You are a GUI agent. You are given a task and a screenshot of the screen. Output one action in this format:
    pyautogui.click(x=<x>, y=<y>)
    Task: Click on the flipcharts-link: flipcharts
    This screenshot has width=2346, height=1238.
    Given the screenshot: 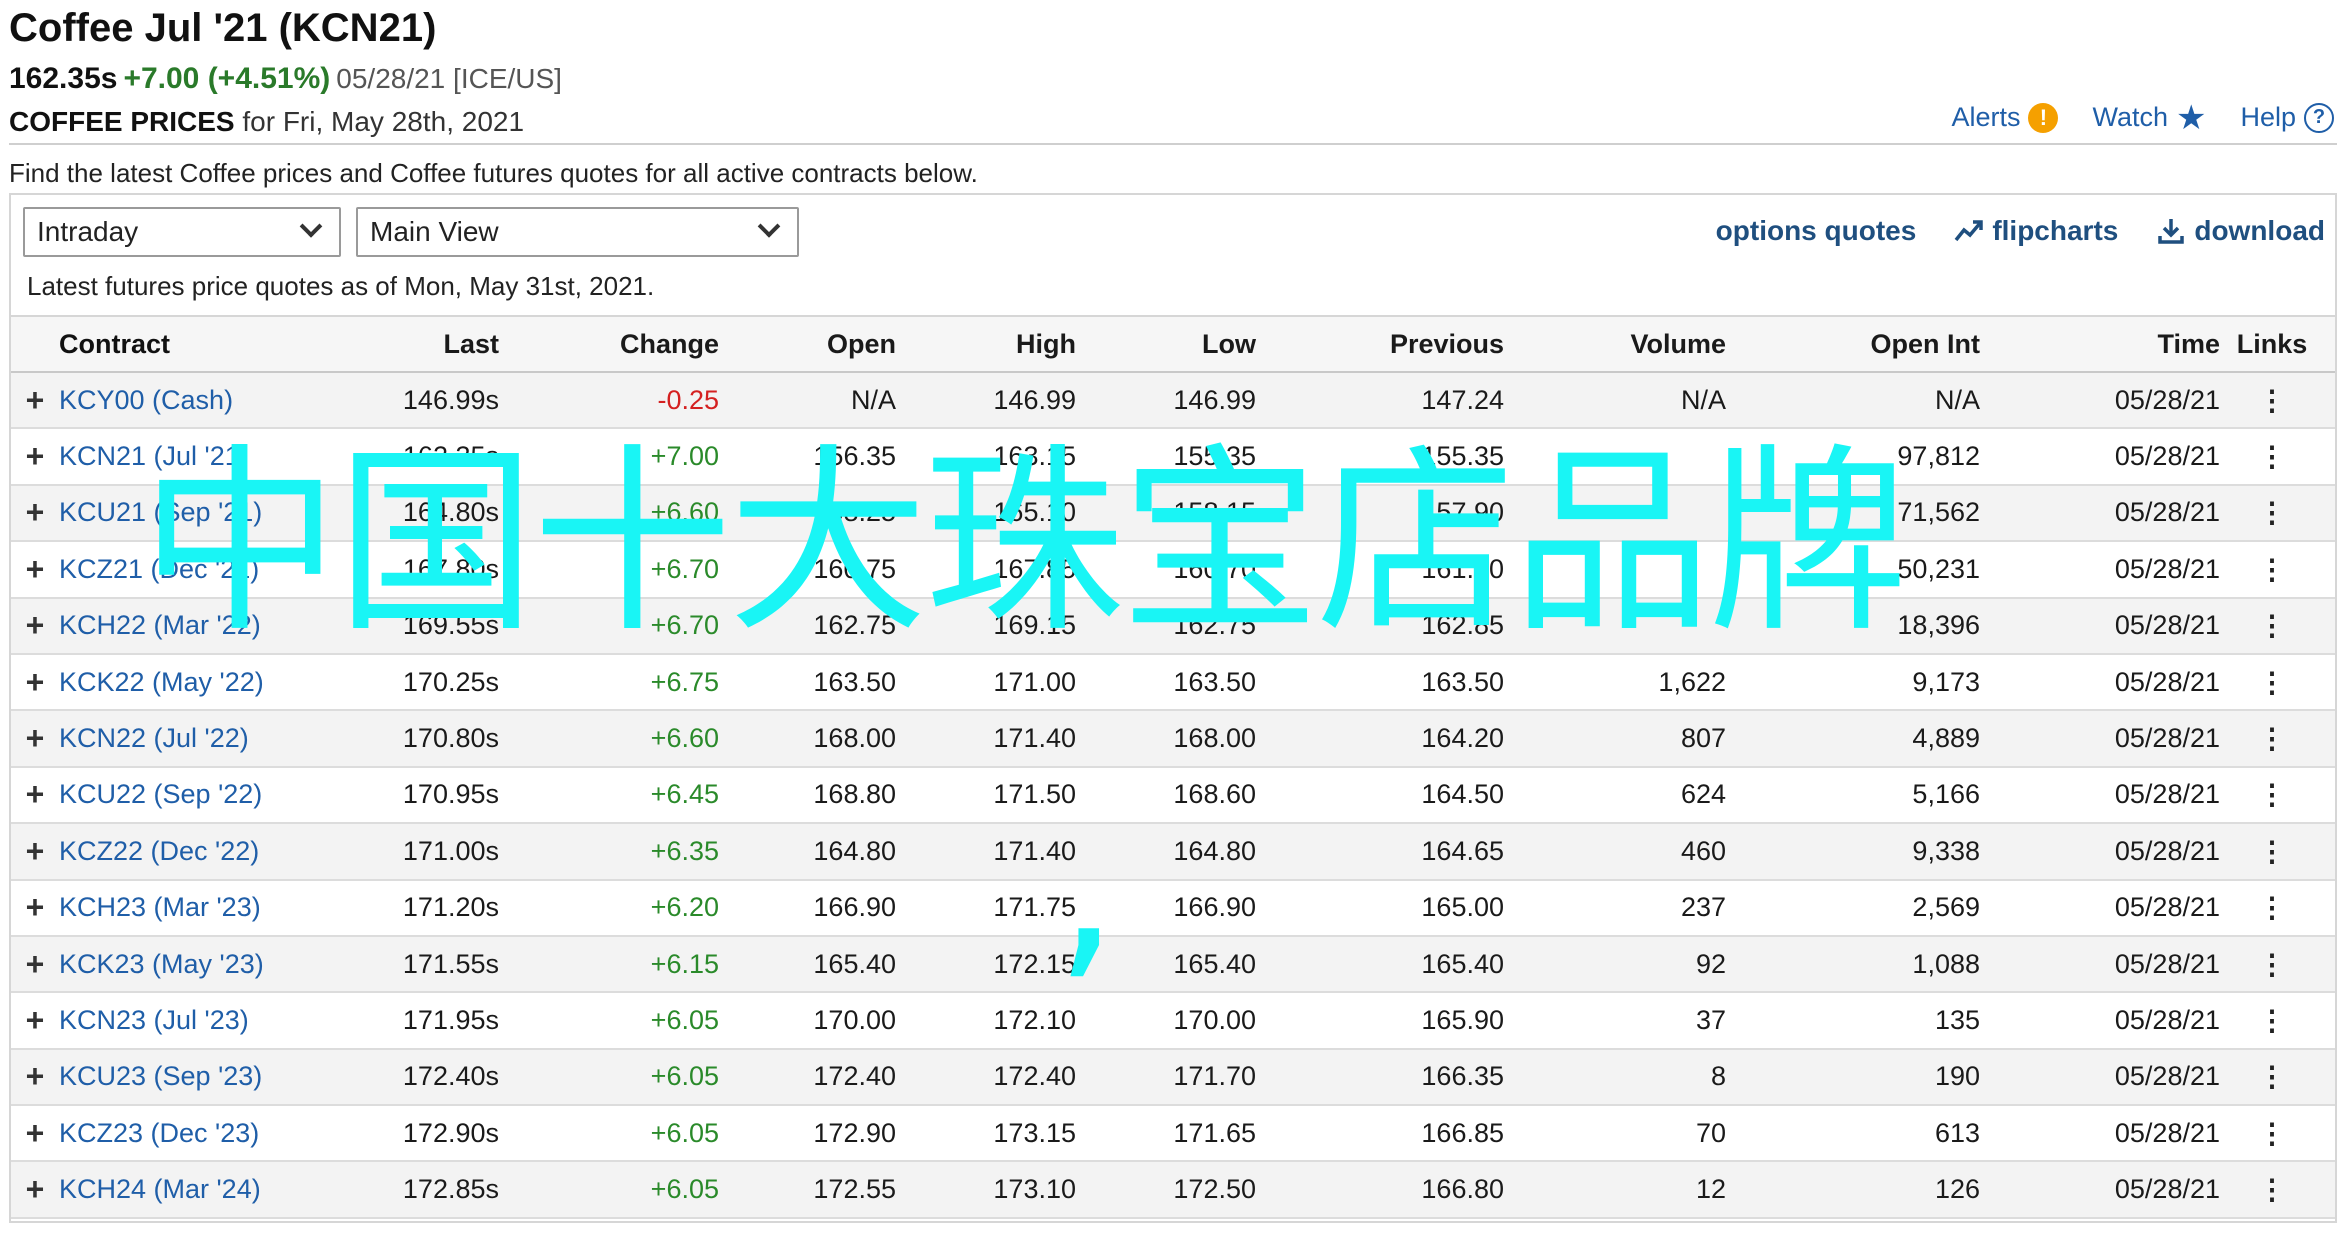 What is the action you would take?
    pyautogui.click(x=2036, y=231)
    